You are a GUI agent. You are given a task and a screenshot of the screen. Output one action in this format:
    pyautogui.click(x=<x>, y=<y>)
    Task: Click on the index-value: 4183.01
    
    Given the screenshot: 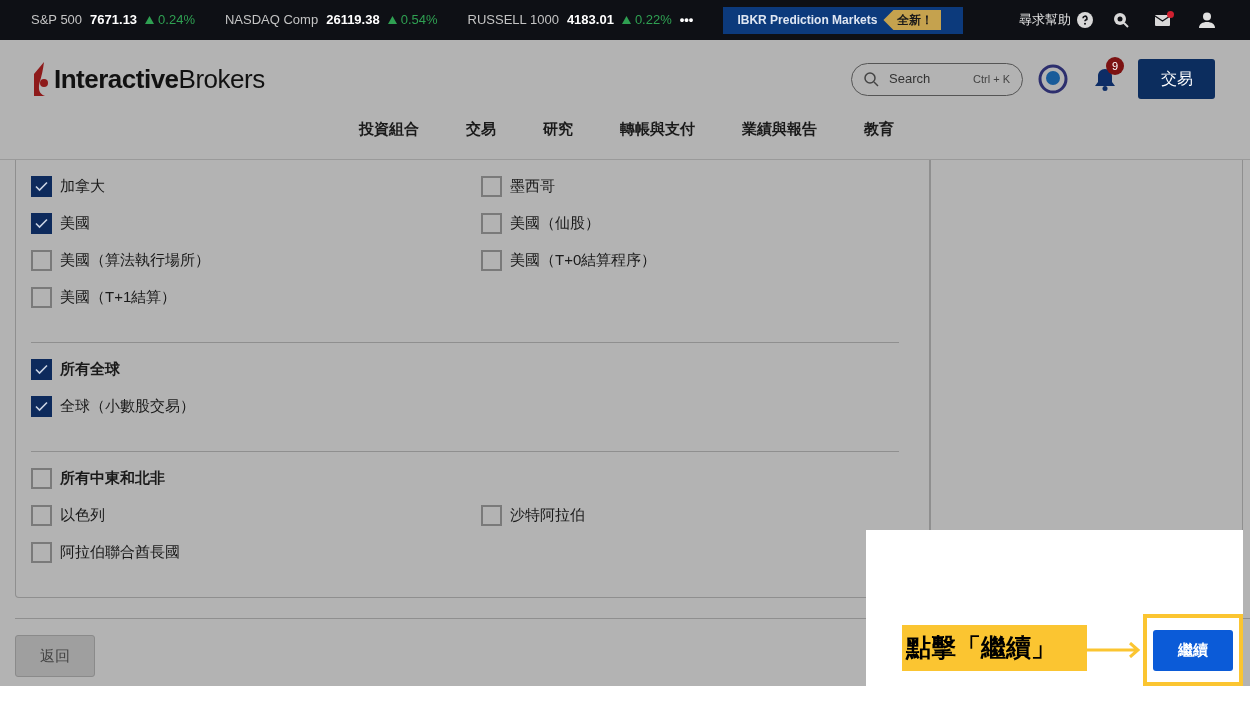 What is the action you would take?
    pyautogui.click(x=590, y=20)
    